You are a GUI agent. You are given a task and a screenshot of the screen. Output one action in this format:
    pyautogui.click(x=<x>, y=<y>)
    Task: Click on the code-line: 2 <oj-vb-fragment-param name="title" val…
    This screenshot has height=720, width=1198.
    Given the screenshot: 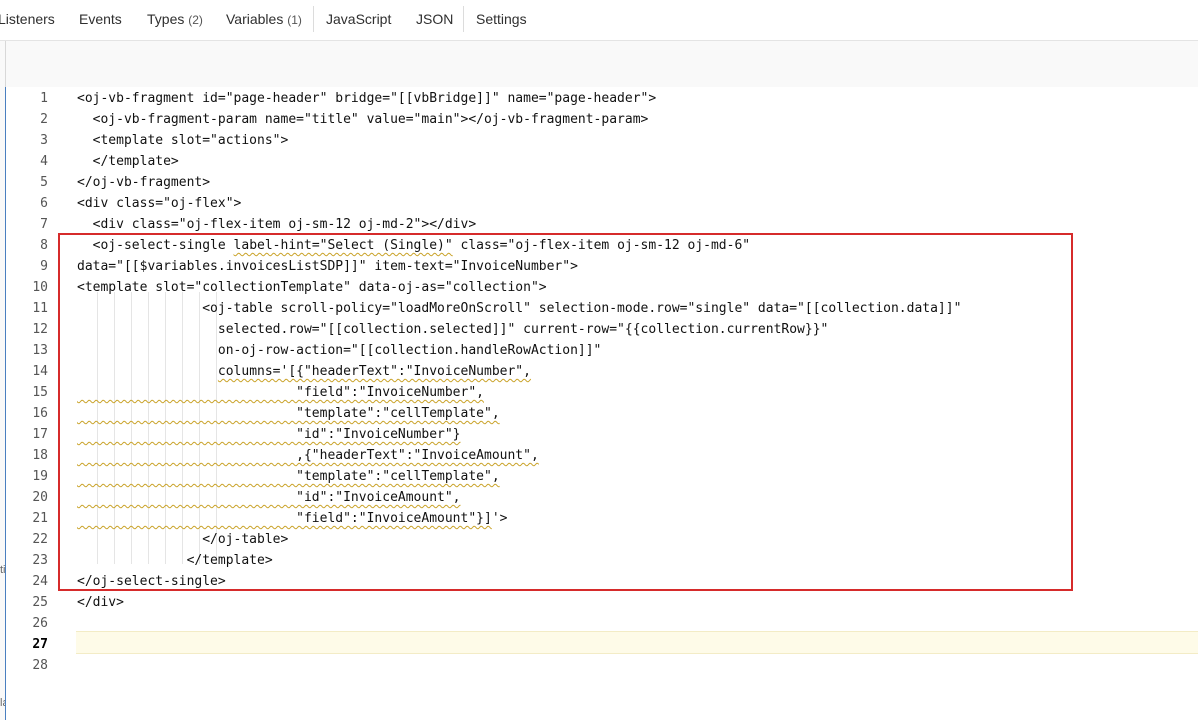 What is the action you would take?
    pyautogui.click(x=344, y=119)
    